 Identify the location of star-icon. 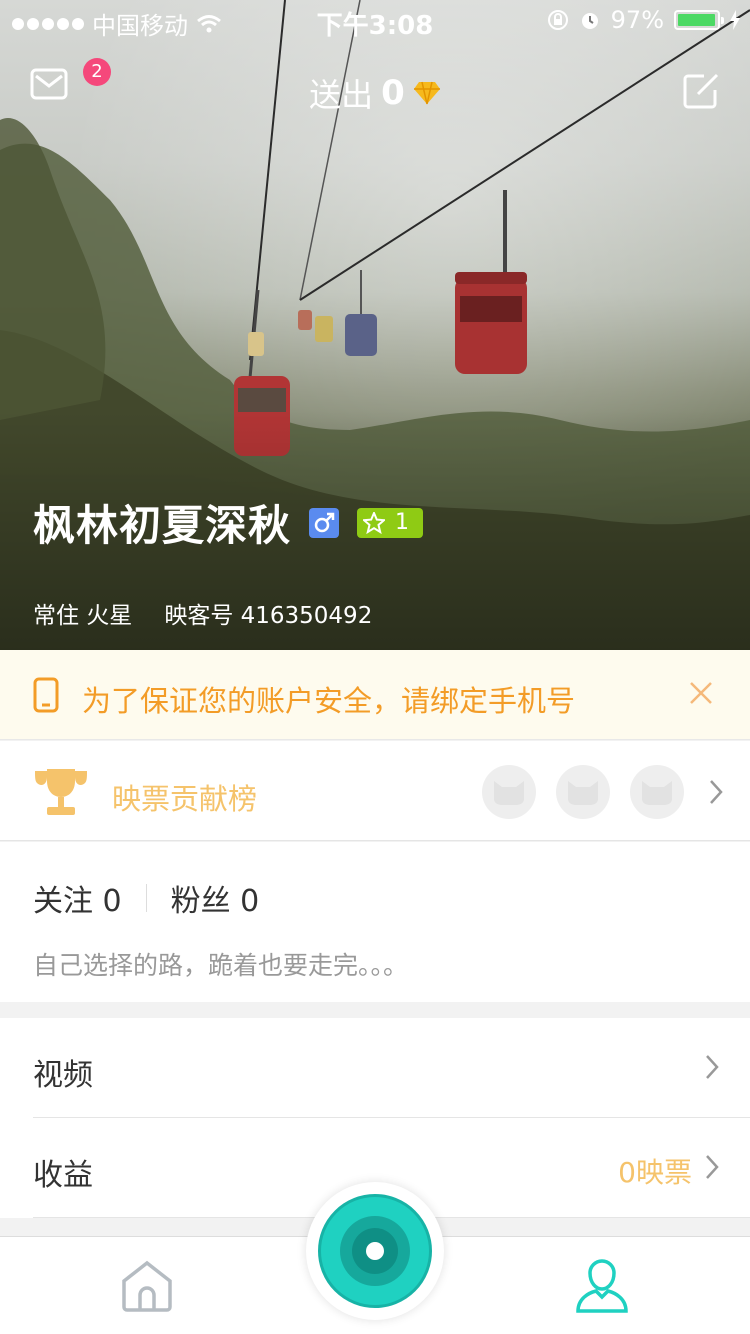
(374, 522).